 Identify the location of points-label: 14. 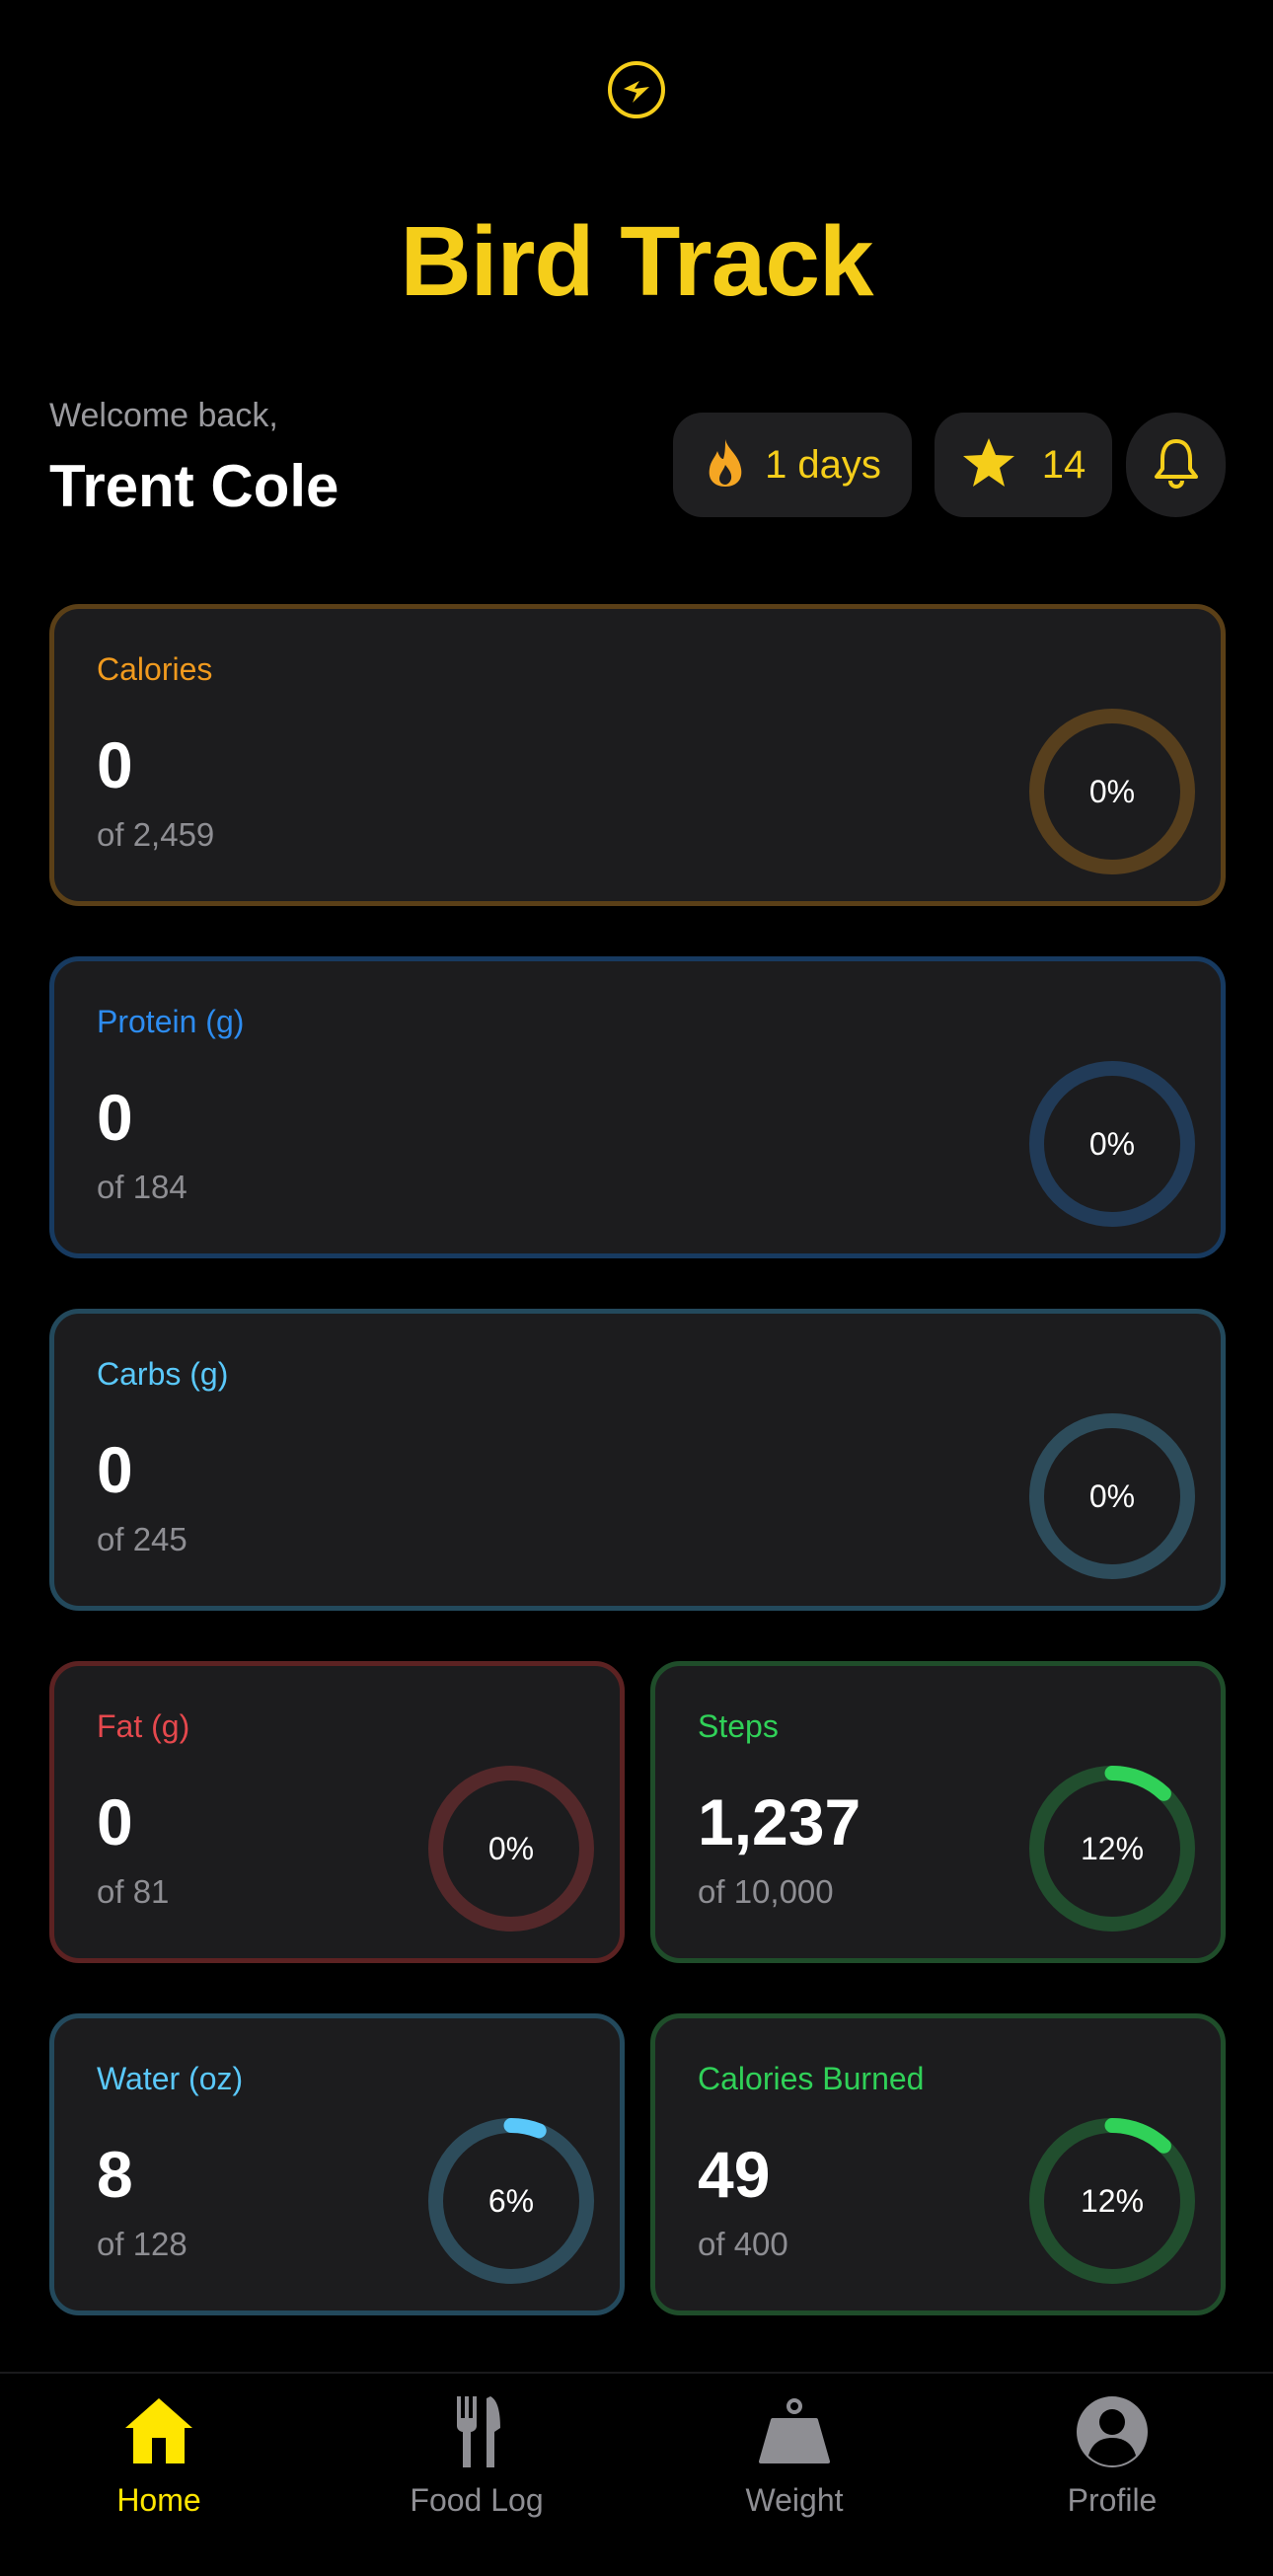
(1063, 464).